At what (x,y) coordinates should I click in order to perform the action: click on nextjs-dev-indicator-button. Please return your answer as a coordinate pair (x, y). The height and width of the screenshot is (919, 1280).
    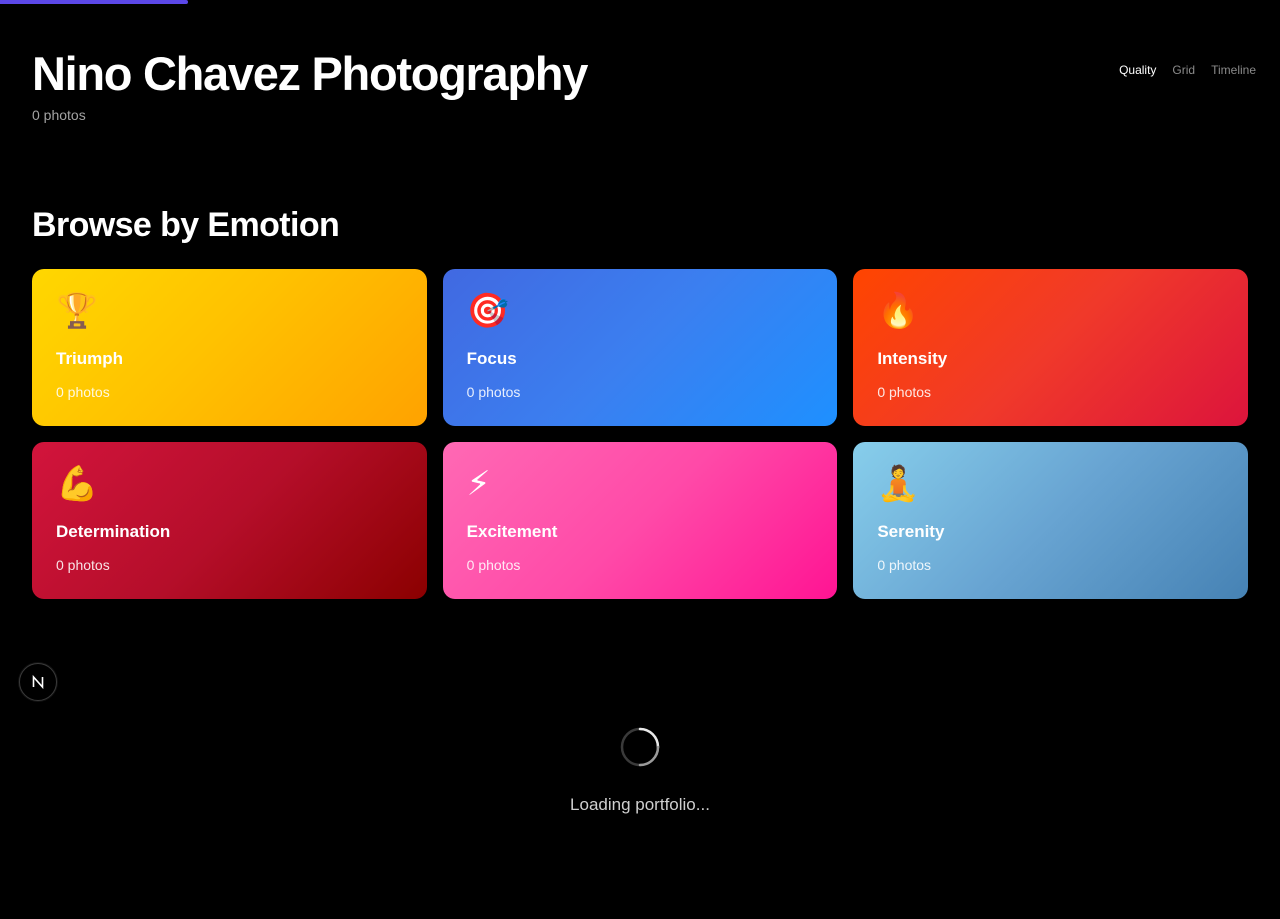
    Looking at the image, I should click on (38, 682).